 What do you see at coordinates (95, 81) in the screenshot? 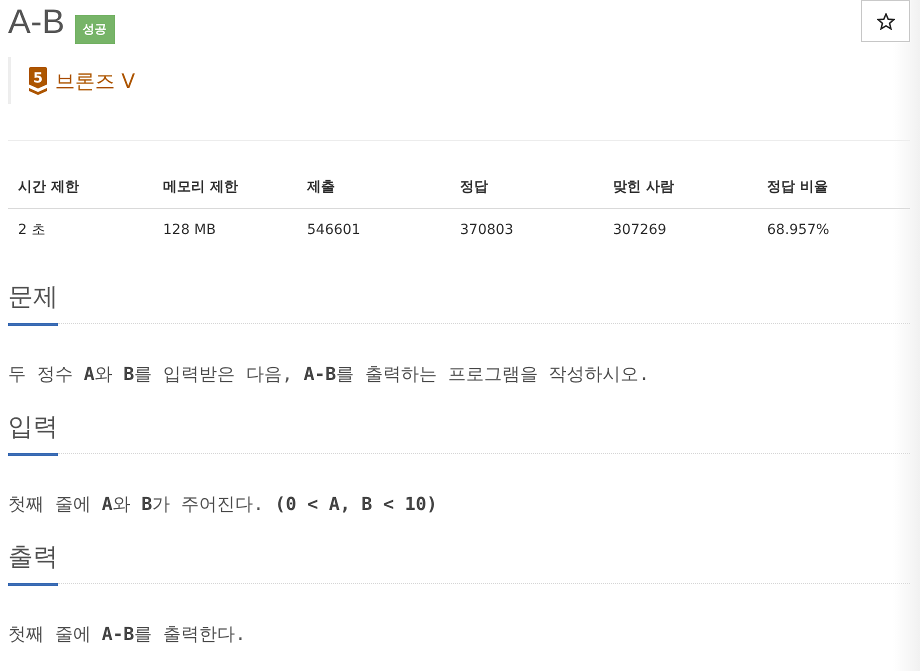
I see `tier-name: 브론즈 V` at bounding box center [95, 81].